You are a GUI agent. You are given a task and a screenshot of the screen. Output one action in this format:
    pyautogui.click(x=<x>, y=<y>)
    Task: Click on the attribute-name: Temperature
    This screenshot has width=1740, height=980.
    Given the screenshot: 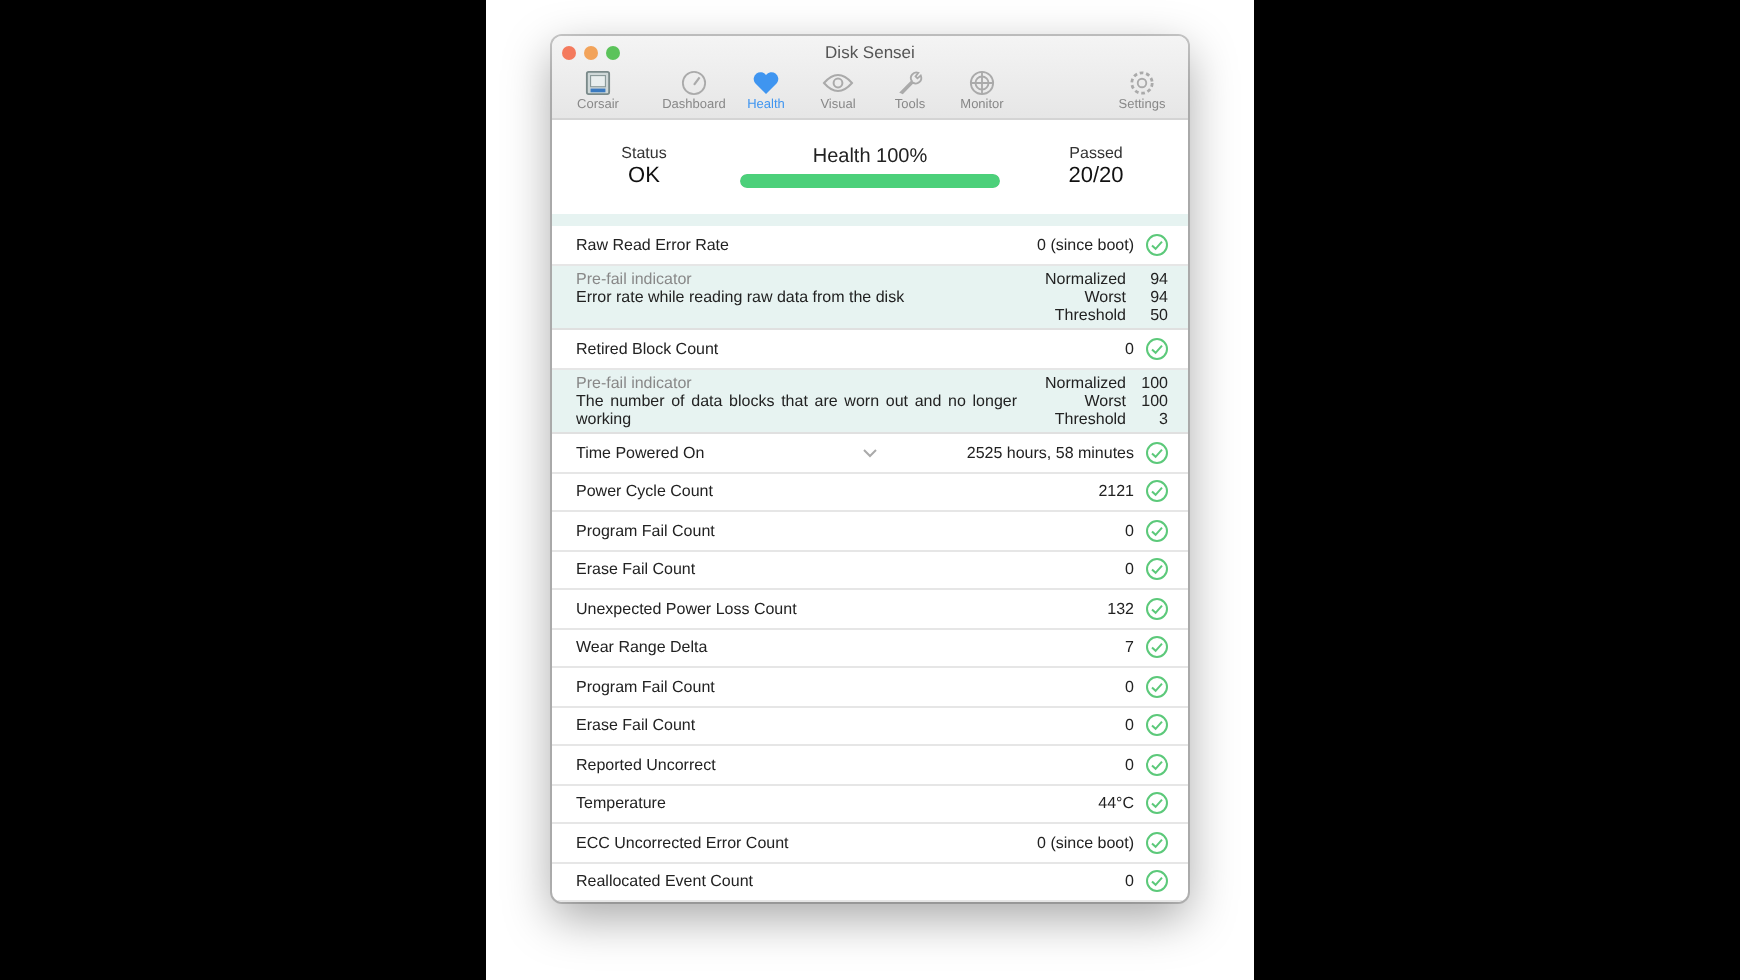 What is the action you would take?
    pyautogui.click(x=622, y=803)
    